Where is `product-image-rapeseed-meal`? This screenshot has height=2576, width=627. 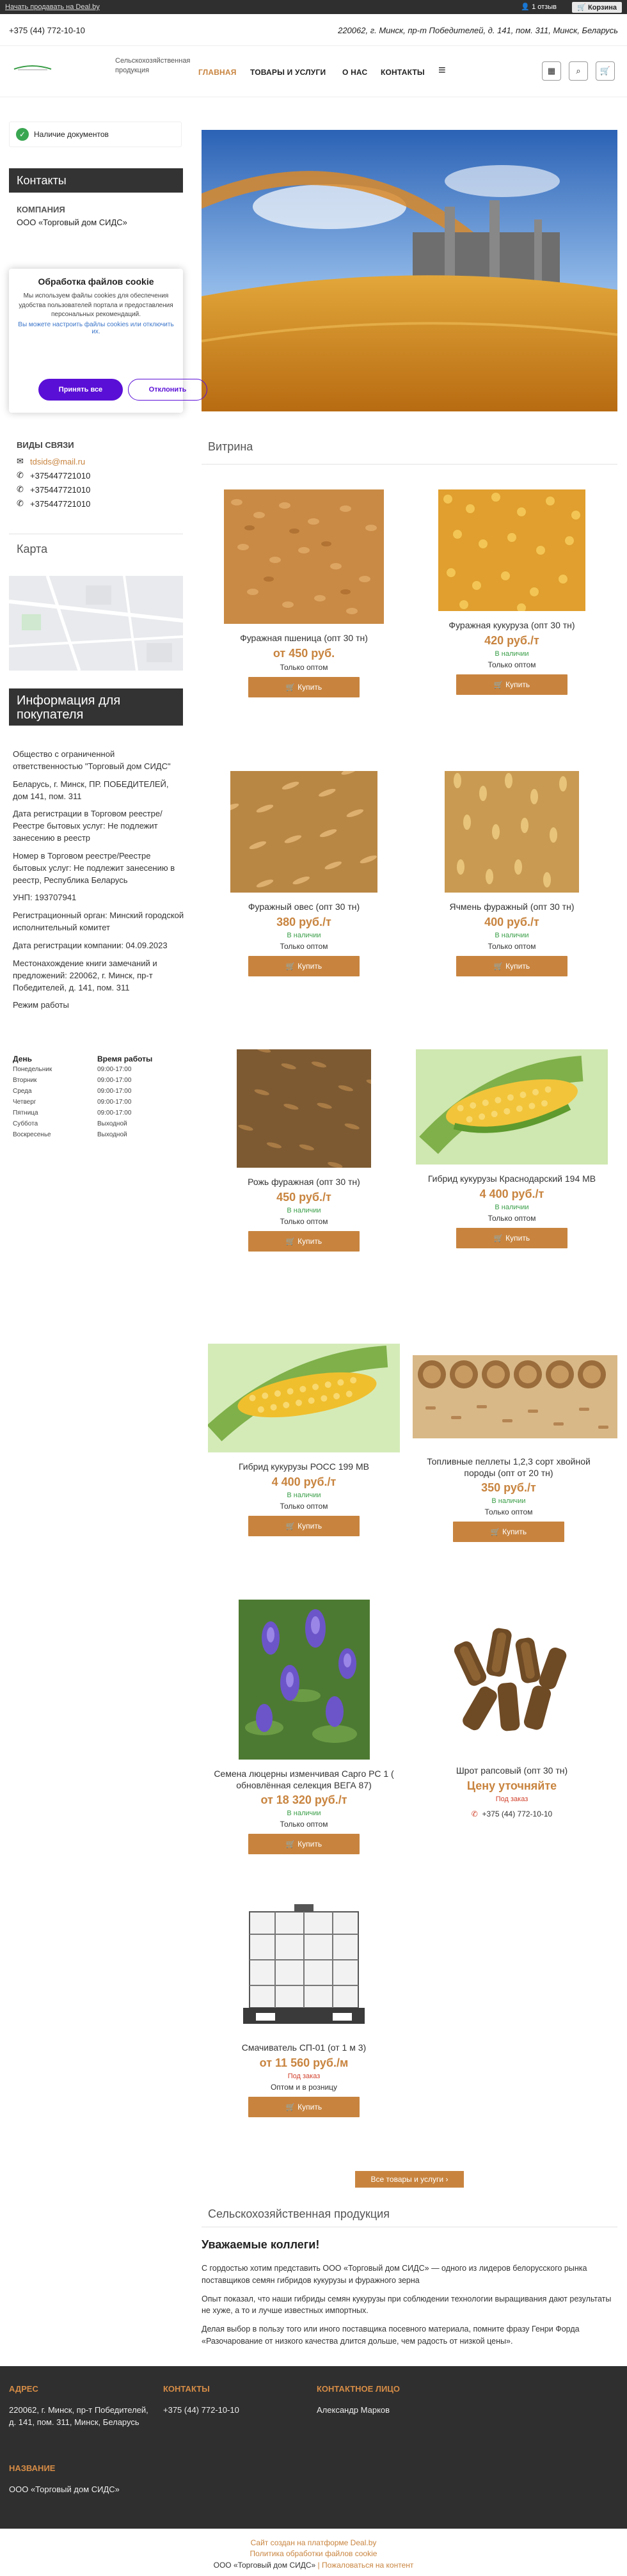
product-image-rapeseed-meal is located at coordinates (512, 1680).